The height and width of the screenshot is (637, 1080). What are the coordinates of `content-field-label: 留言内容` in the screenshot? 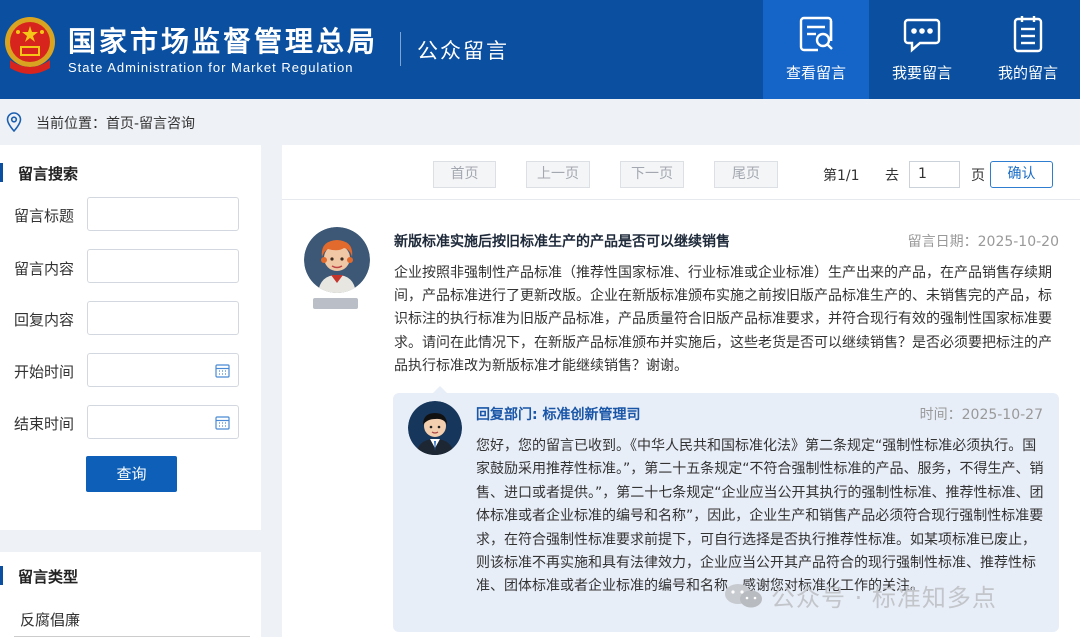 It's located at (44, 269).